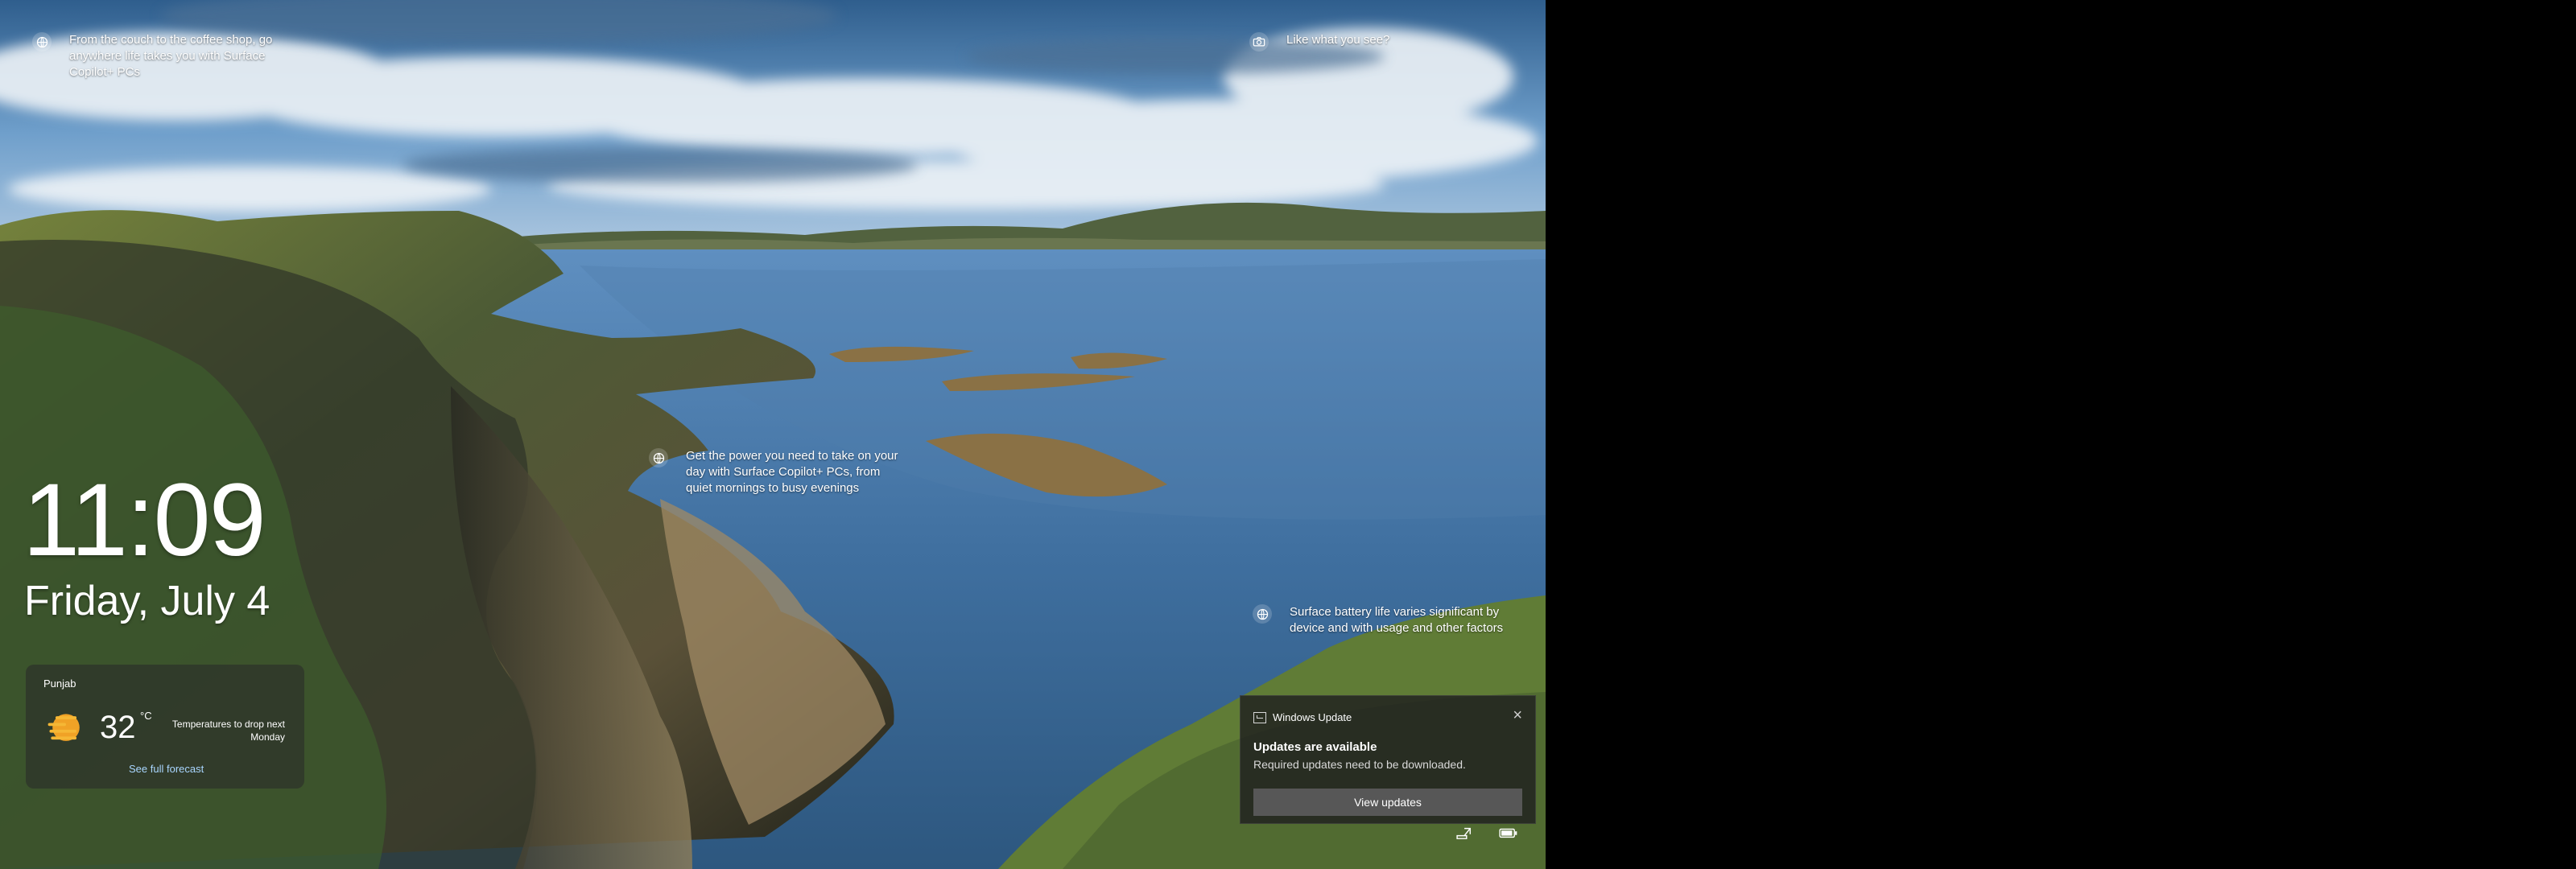 The image size is (2576, 869). What do you see at coordinates (59, 683) in the screenshot?
I see `weather-location: Punjab` at bounding box center [59, 683].